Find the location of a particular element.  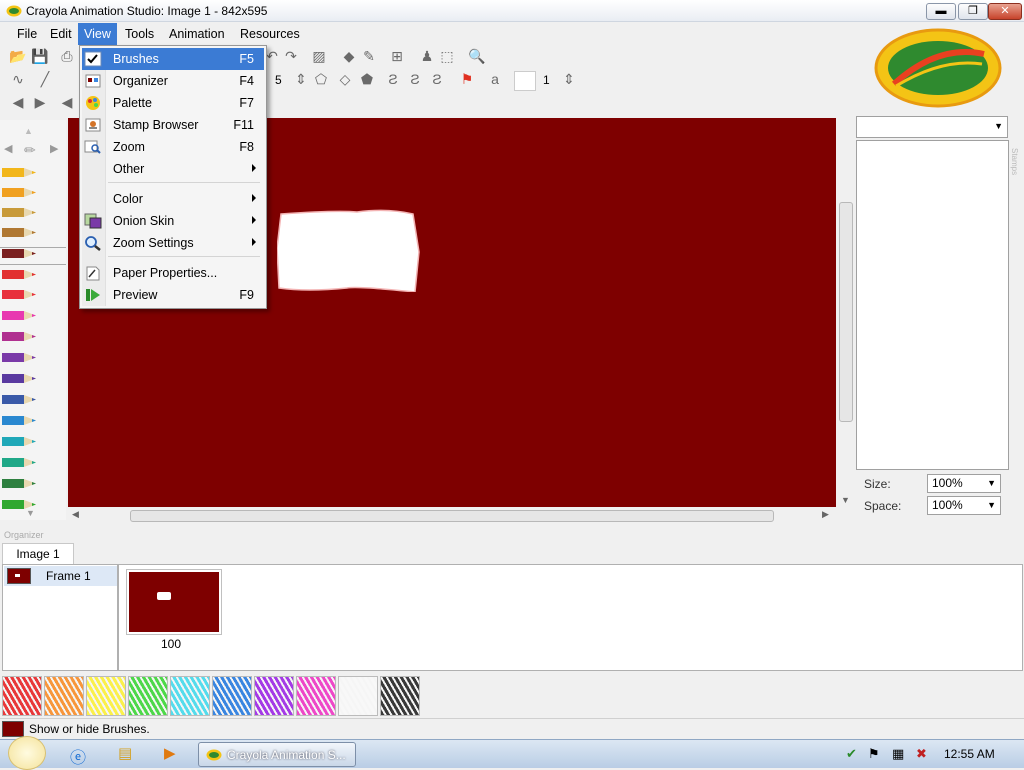

polygon-icon: ⬠ is located at coordinates (321, 79).